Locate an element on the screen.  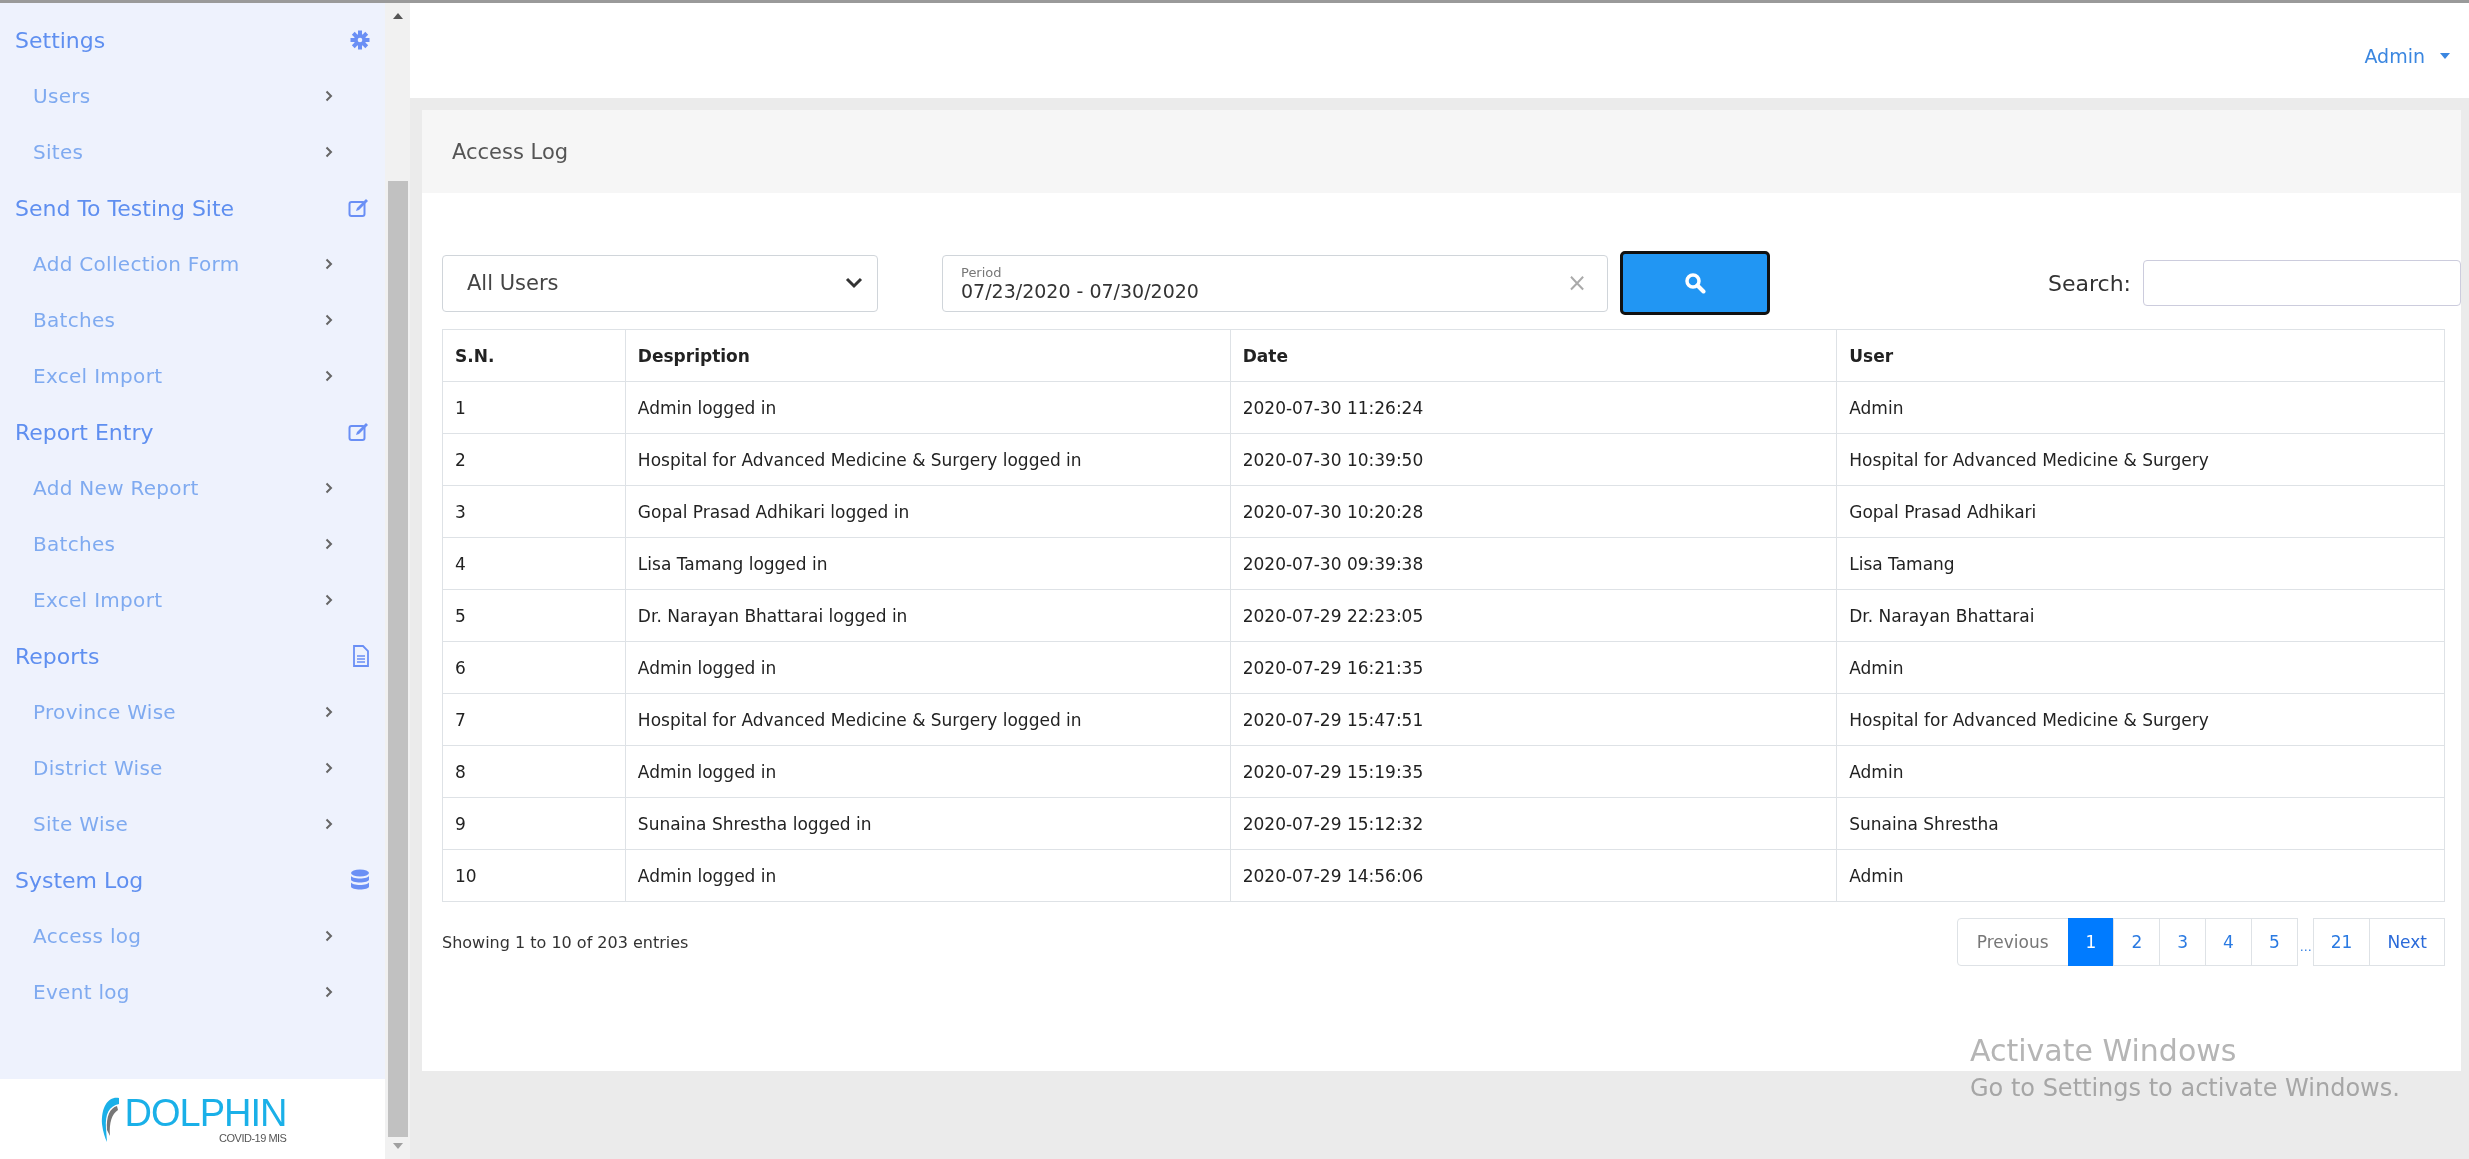
table-cell: Sunaina Shrestha is located at coordinates (2140, 823).